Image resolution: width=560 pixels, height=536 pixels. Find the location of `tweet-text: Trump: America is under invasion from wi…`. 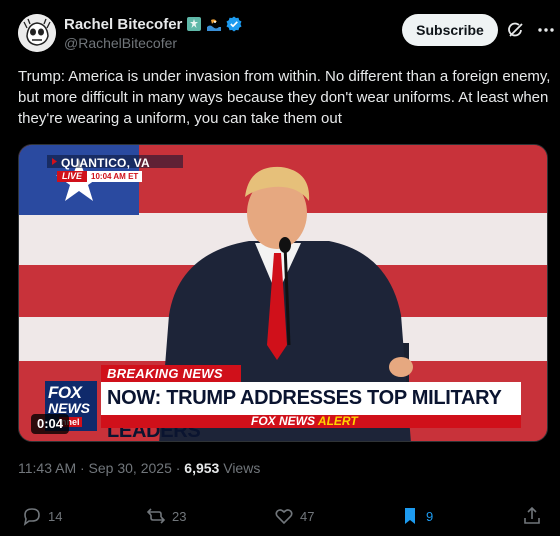

tweet-text: Trump: America is under invasion from wi… is located at coordinates (284, 97).